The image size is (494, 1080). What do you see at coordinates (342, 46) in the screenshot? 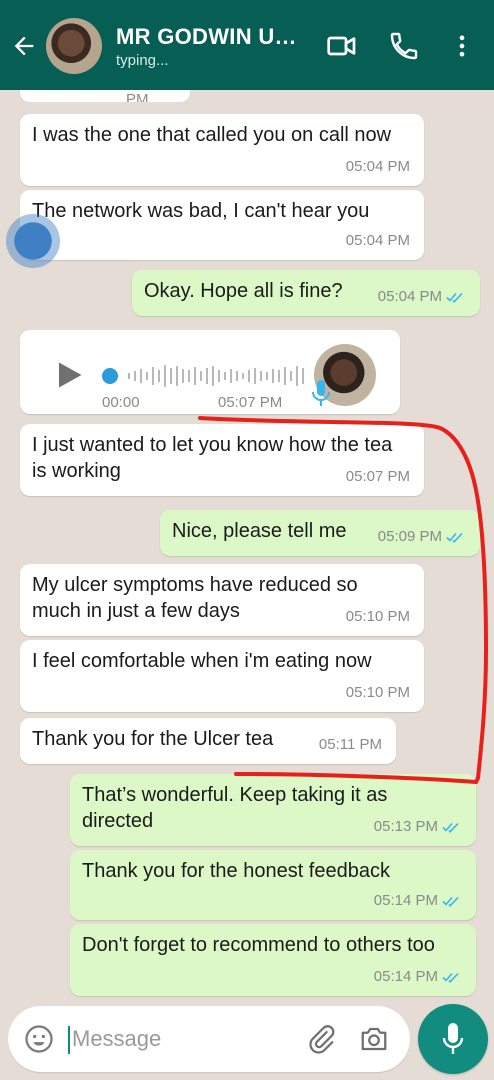
I see `video-call-icon` at bounding box center [342, 46].